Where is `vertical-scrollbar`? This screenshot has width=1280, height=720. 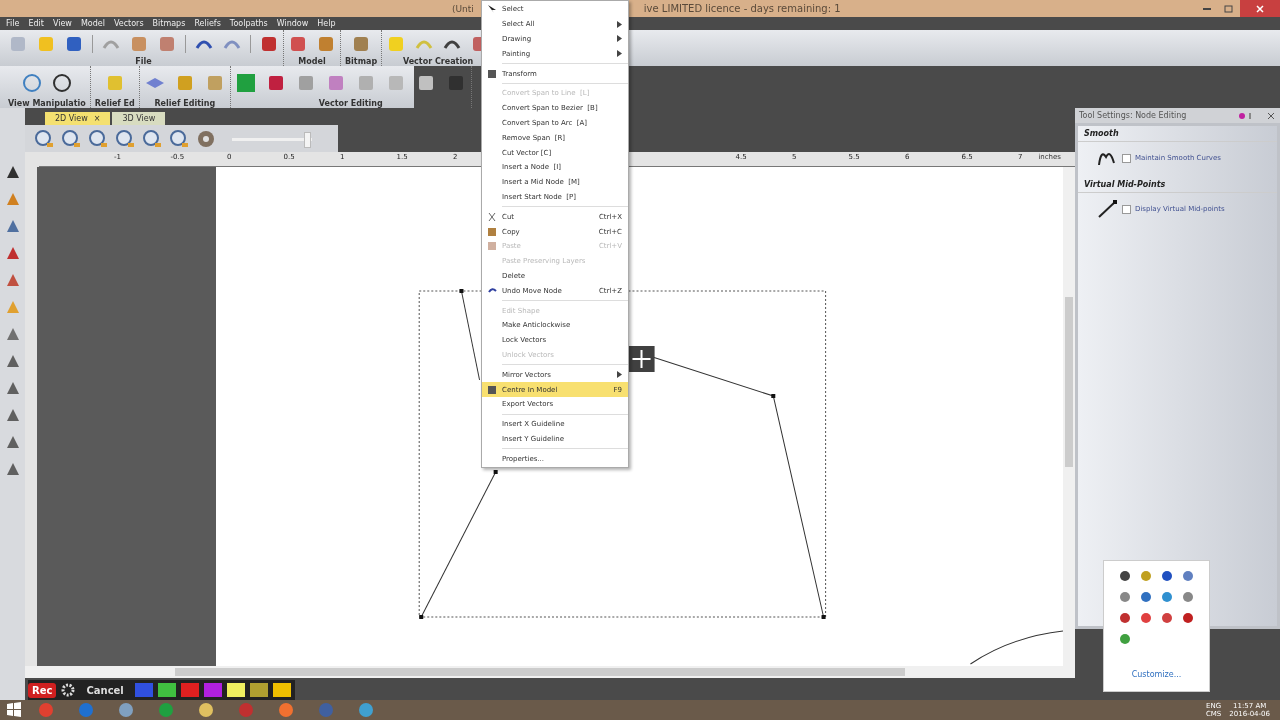
vertical-scrollbar is located at coordinates (1069, 416).